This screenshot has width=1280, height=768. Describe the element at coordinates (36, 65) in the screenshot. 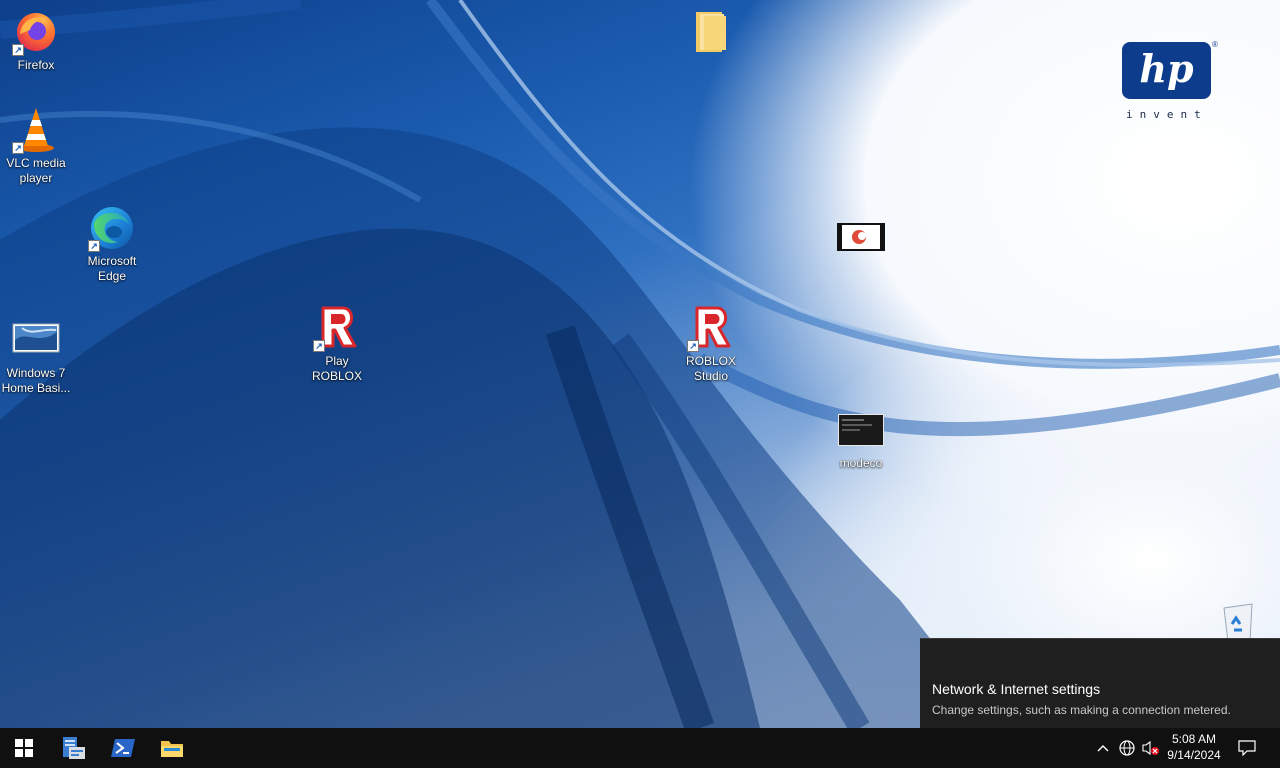

I see `desktop-icon-label: Firefox` at that location.